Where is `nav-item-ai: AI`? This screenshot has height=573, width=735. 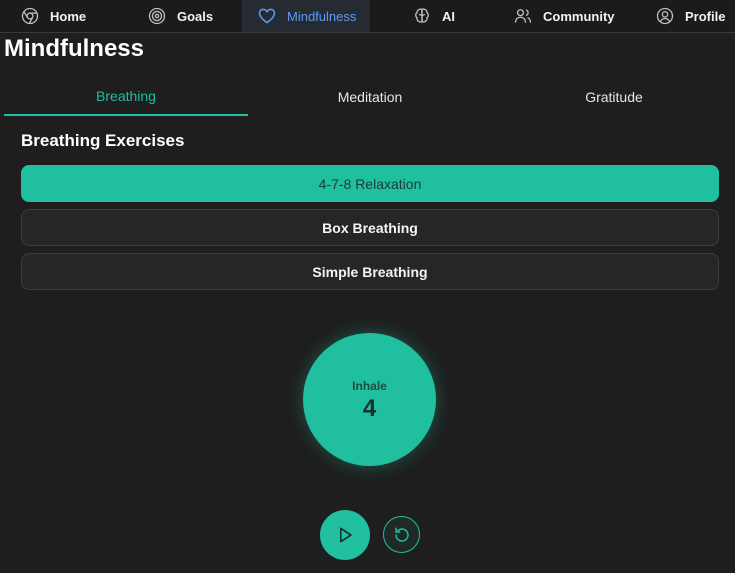 nav-item-ai: AI is located at coordinates (442, 16).